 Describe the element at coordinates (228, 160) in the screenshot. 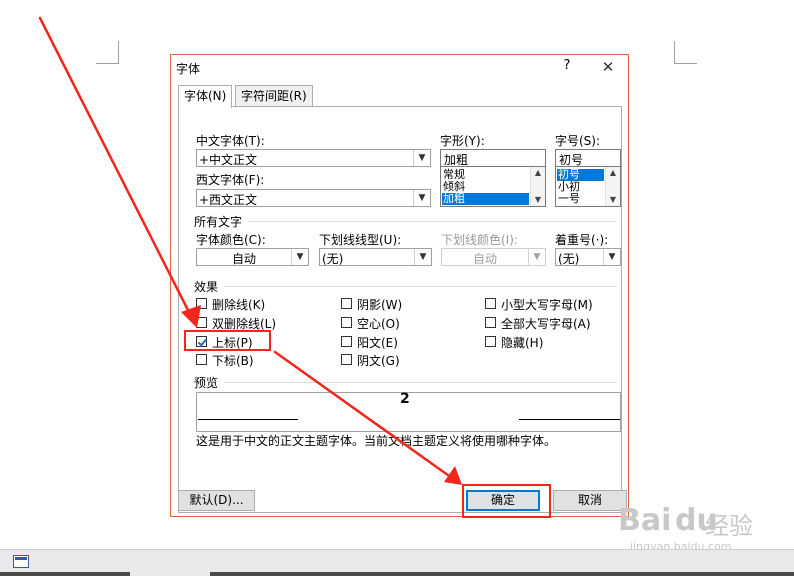

I see `chinese-font-value: +中文正文` at that location.